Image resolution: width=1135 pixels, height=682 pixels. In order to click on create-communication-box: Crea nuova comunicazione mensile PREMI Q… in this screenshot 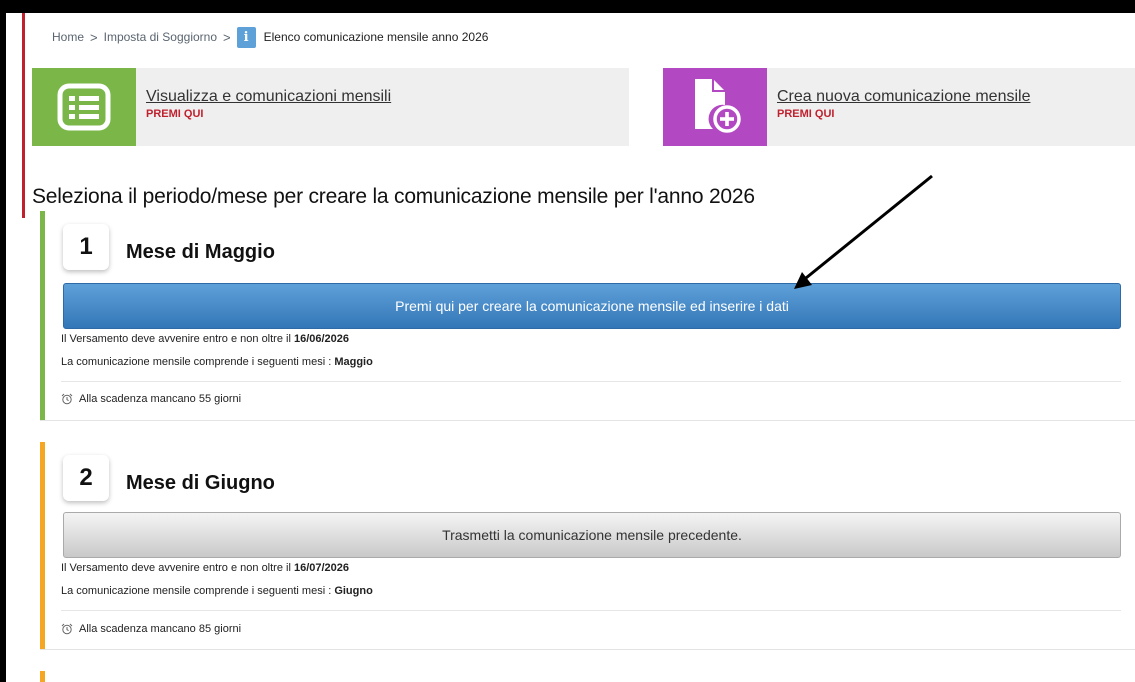, I will do `click(899, 107)`.